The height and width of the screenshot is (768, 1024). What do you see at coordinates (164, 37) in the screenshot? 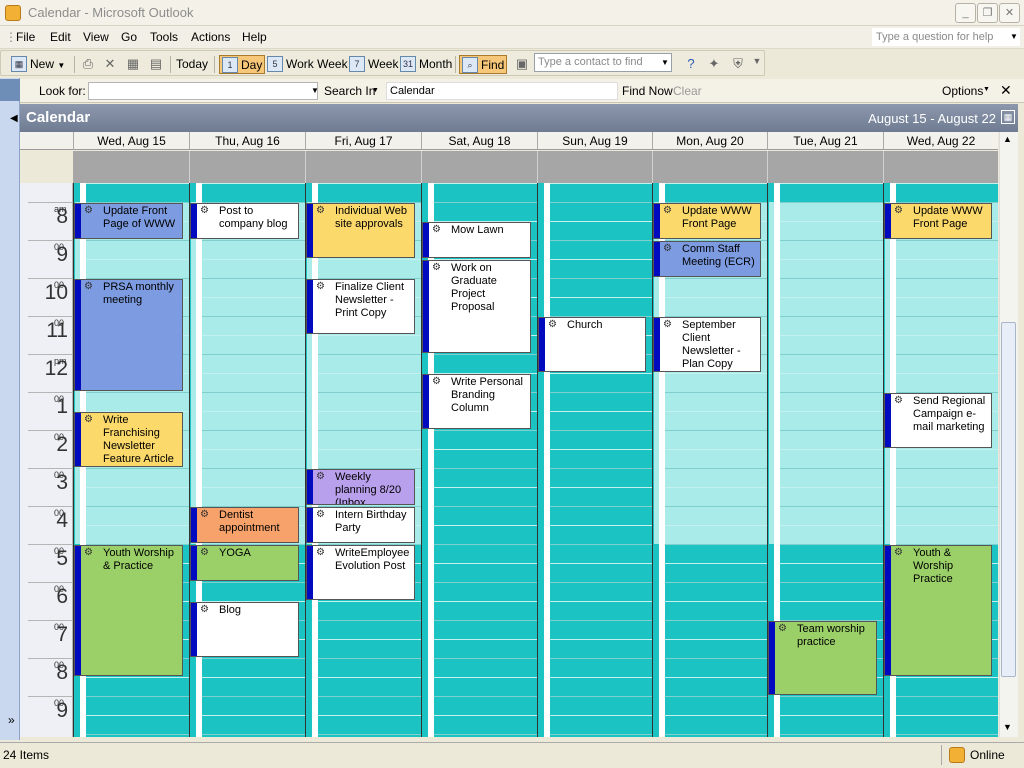
I see `menu-tools: Tools` at bounding box center [164, 37].